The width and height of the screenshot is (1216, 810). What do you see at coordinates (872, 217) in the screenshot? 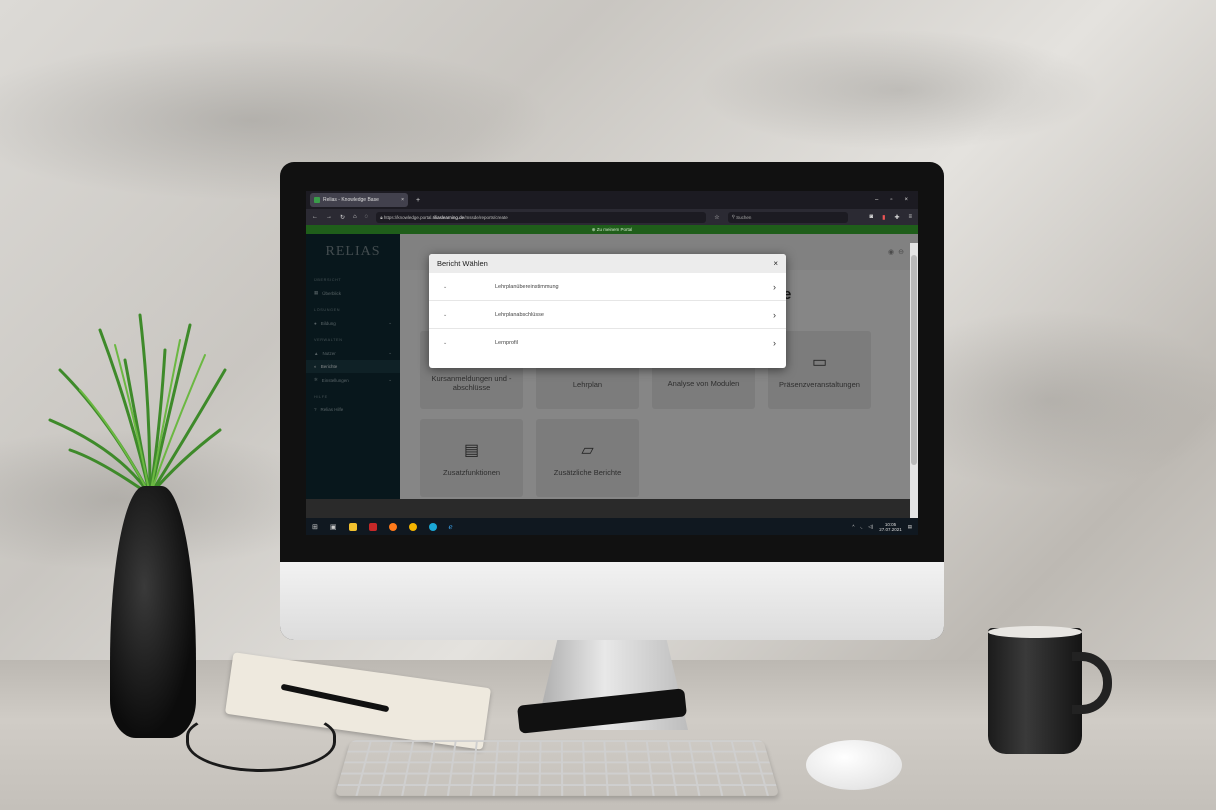
I see `pocket-icon: ◙` at bounding box center [872, 217].